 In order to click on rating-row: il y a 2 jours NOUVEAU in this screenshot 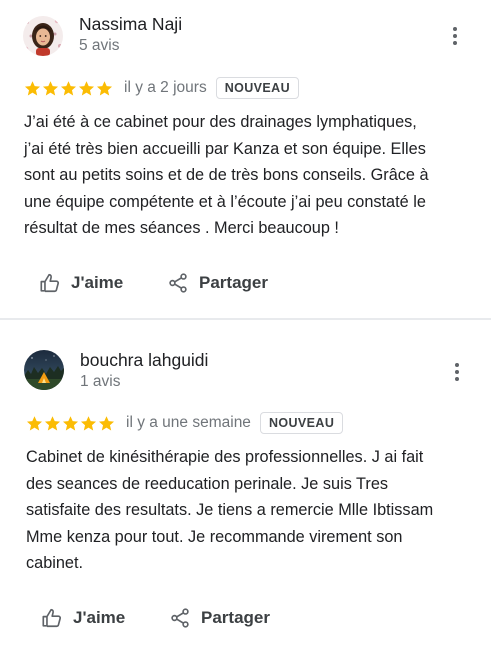, I will do `click(162, 88)`.